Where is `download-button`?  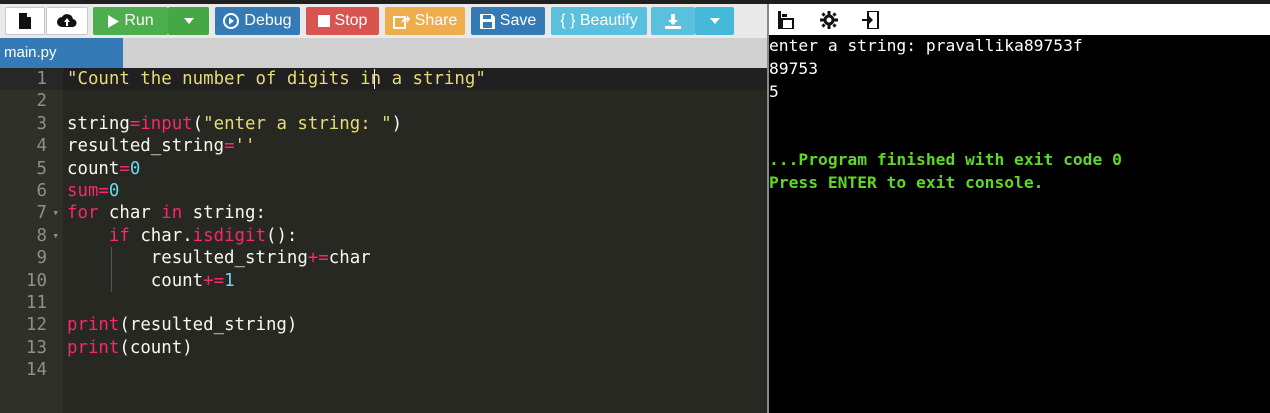
download-button is located at coordinates (673, 21).